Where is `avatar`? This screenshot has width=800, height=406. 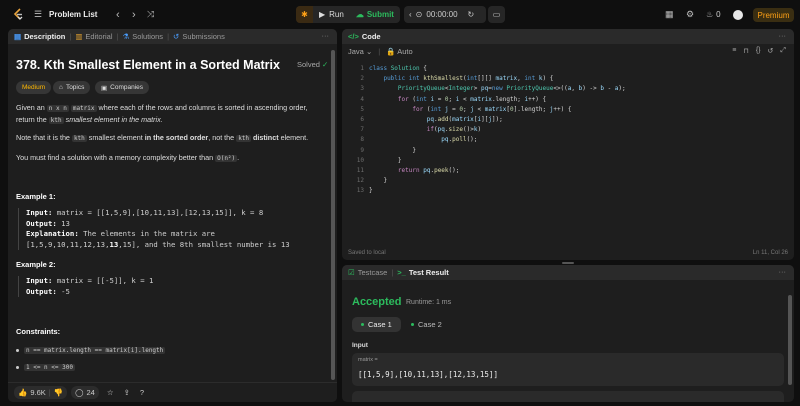
avatar is located at coordinates (738, 15).